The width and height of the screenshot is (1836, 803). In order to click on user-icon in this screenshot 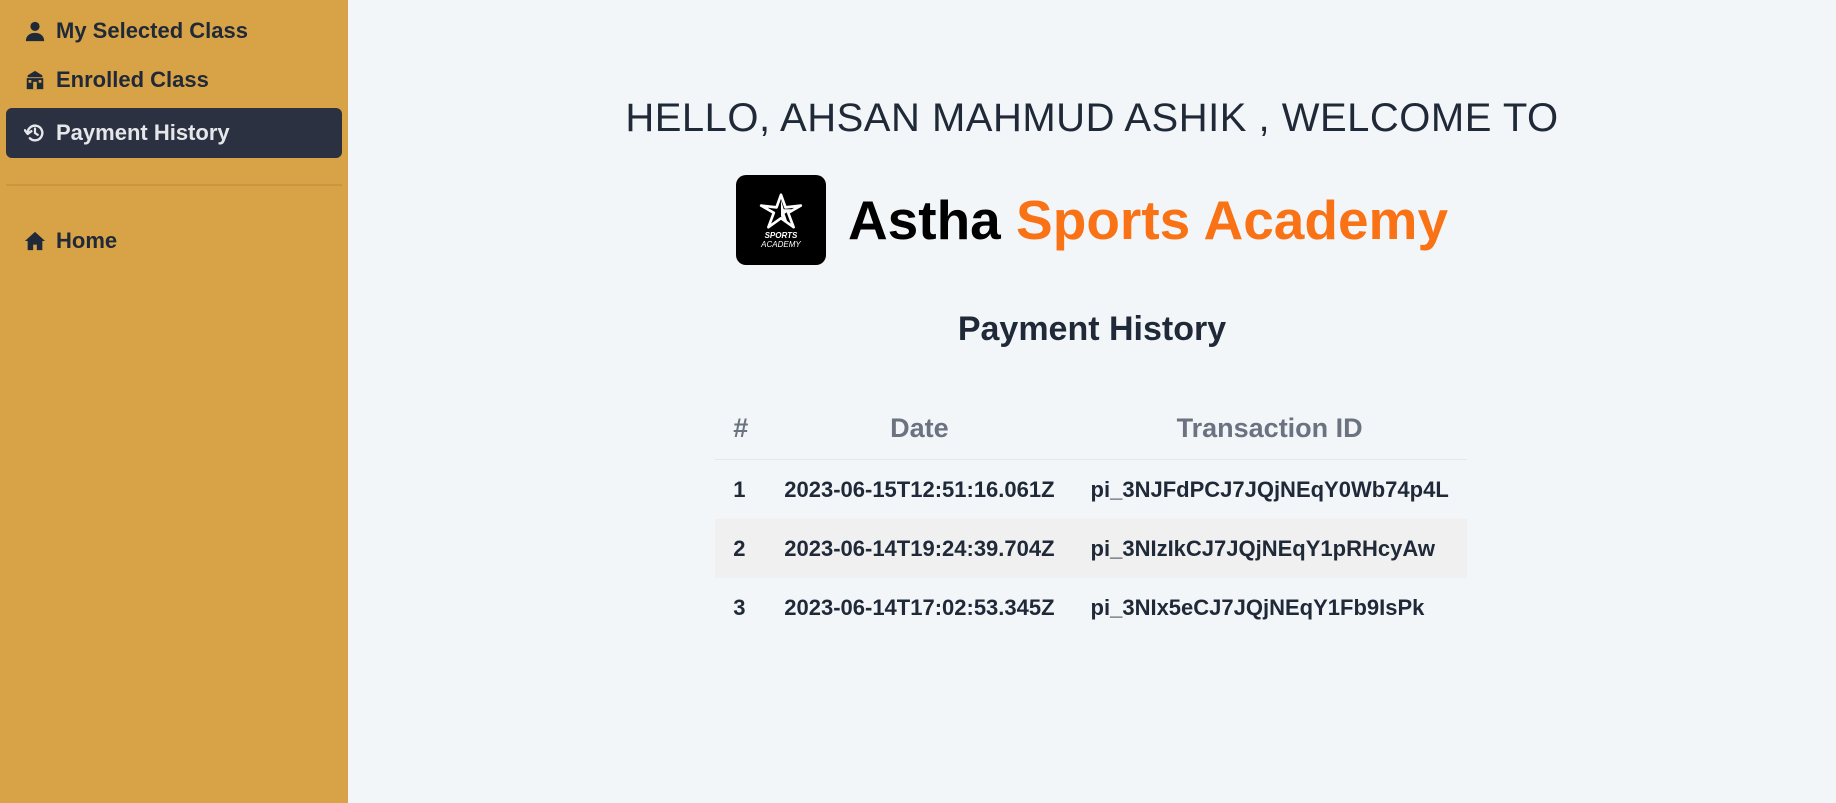, I will do `click(35, 31)`.